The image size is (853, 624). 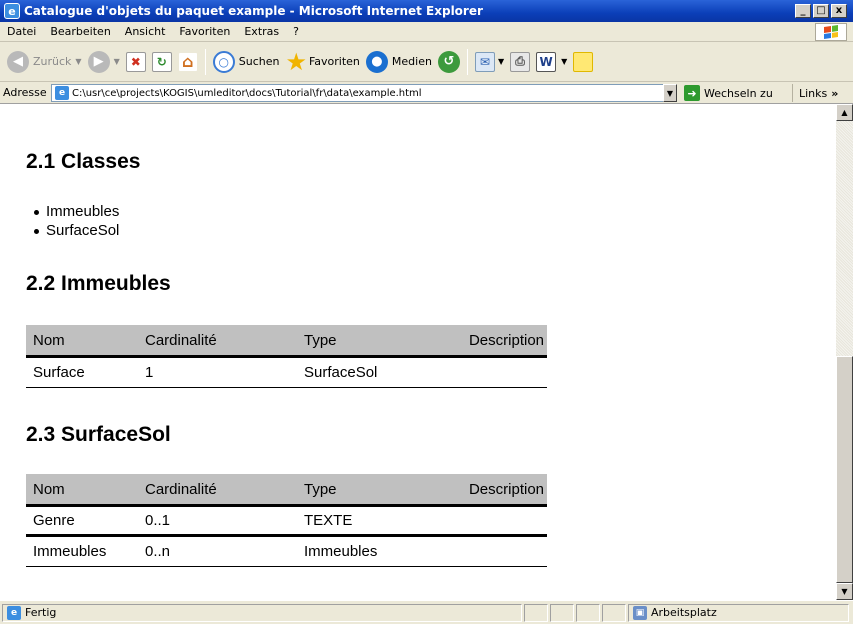 What do you see at coordinates (98, 283) in the screenshot?
I see `immeubles-heading: 2.2 Immeubles` at bounding box center [98, 283].